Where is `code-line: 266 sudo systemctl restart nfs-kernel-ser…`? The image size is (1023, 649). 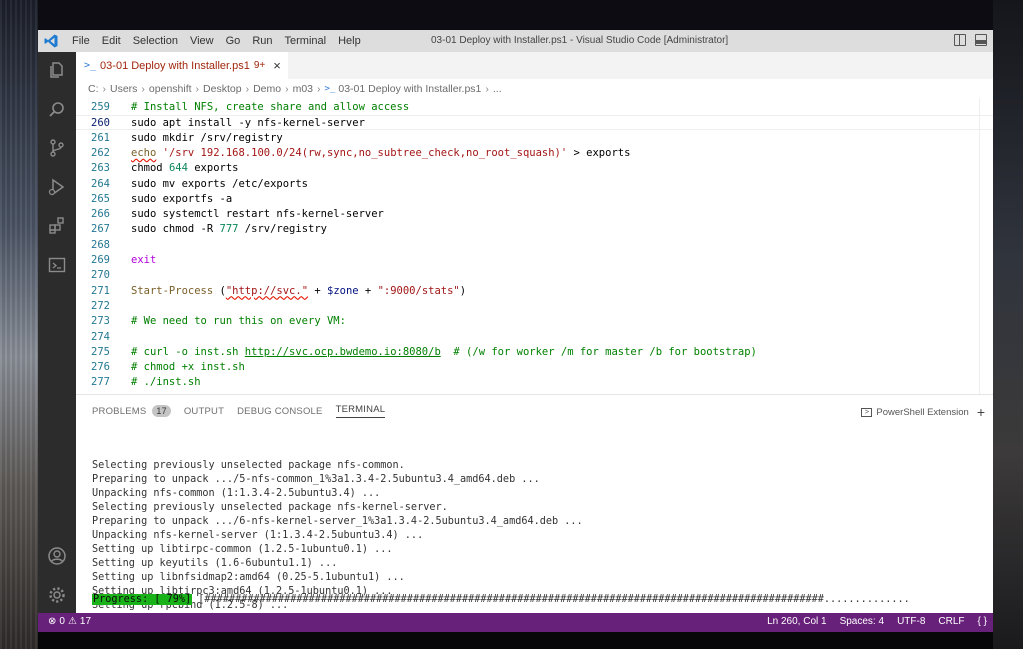
code-line: 266 sudo systemctl restart nfs-kernel-ser… is located at coordinates (534, 214).